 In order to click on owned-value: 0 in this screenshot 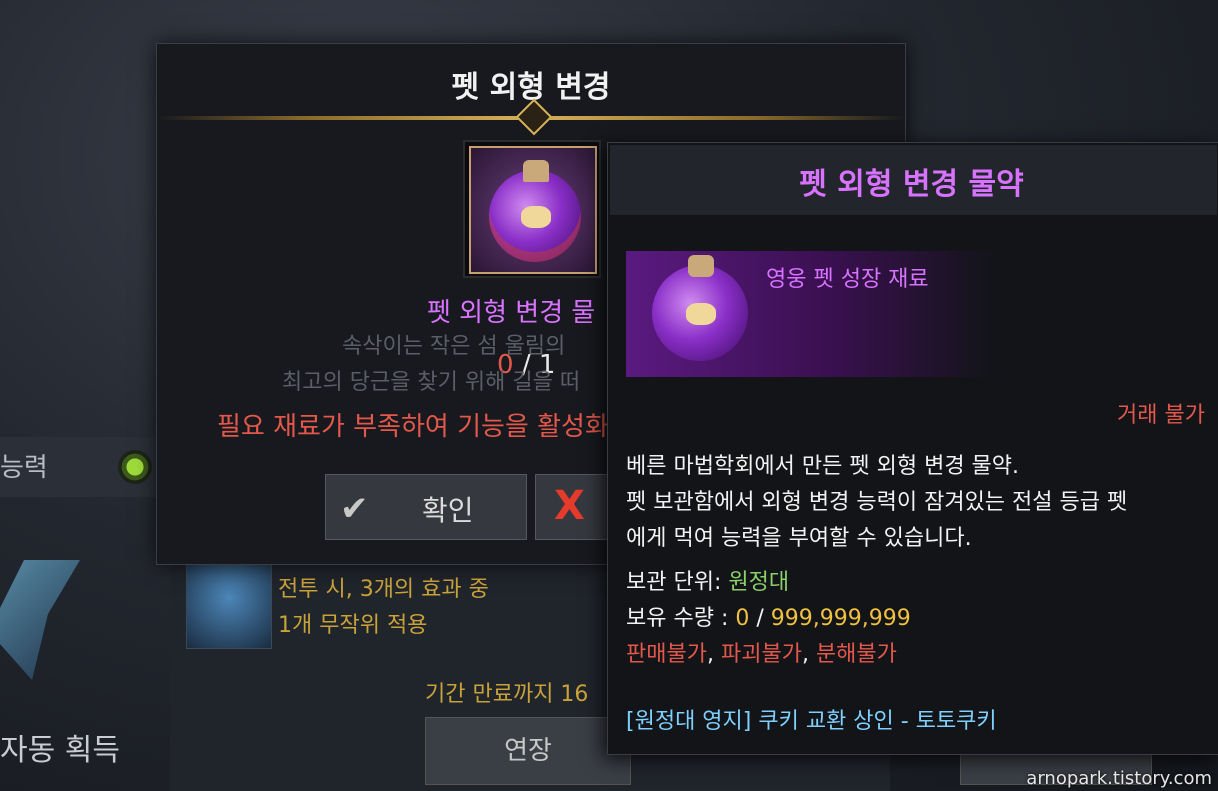, I will do `click(742, 618)`.